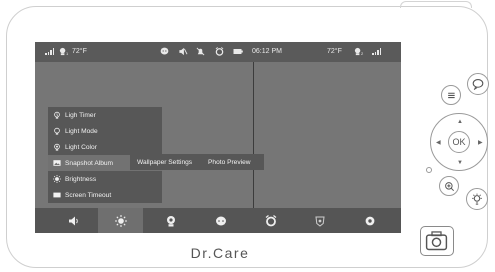 The width and height of the screenshot is (495, 272). I want to click on settings-button, so click(369, 220).